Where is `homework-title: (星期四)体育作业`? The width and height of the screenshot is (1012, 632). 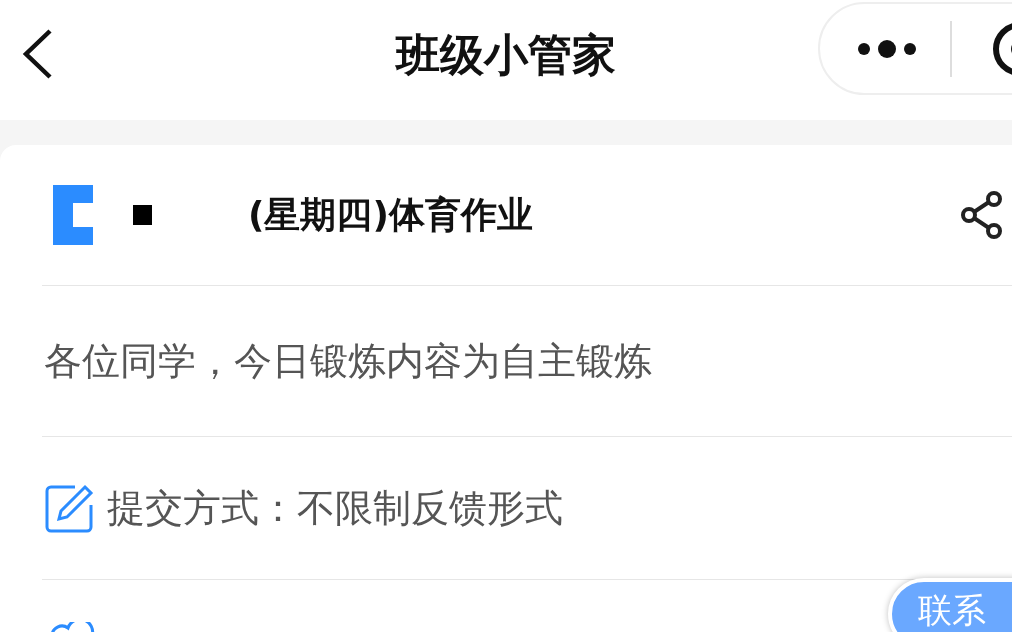 homework-title: (星期四)体育作业 is located at coordinates (390, 215).